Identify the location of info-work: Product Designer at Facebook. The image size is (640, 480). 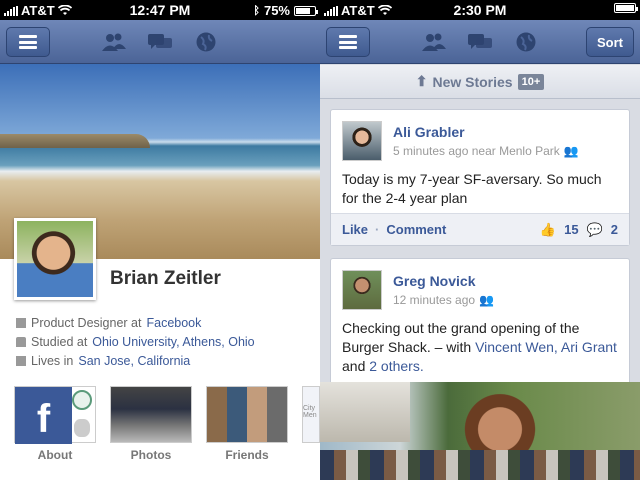
(108, 323).